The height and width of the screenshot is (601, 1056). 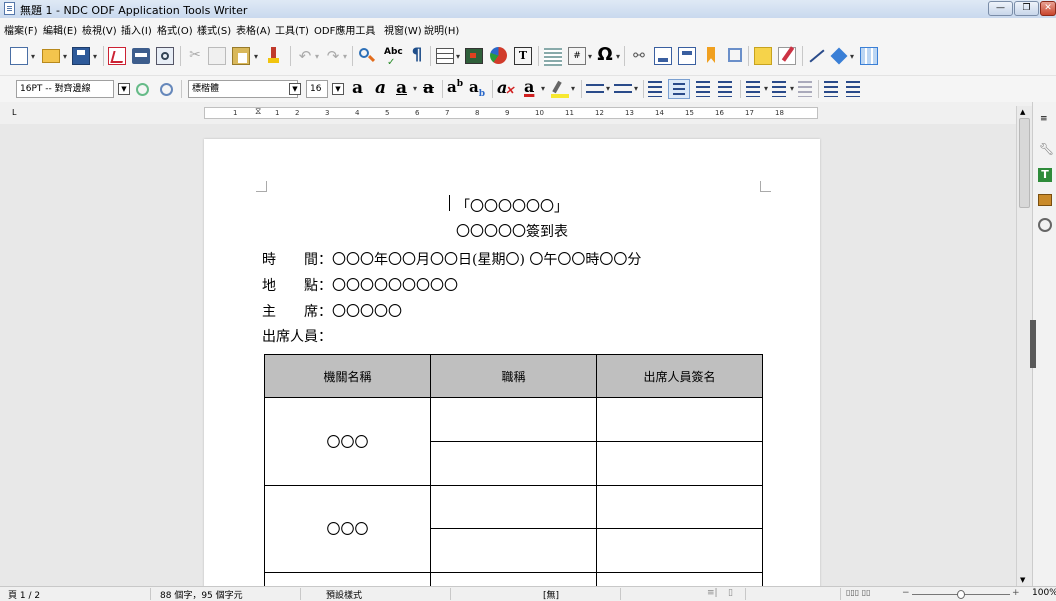 What do you see at coordinates (403, 29) in the screenshot?
I see `menu-window: 視窗(W)` at bounding box center [403, 29].